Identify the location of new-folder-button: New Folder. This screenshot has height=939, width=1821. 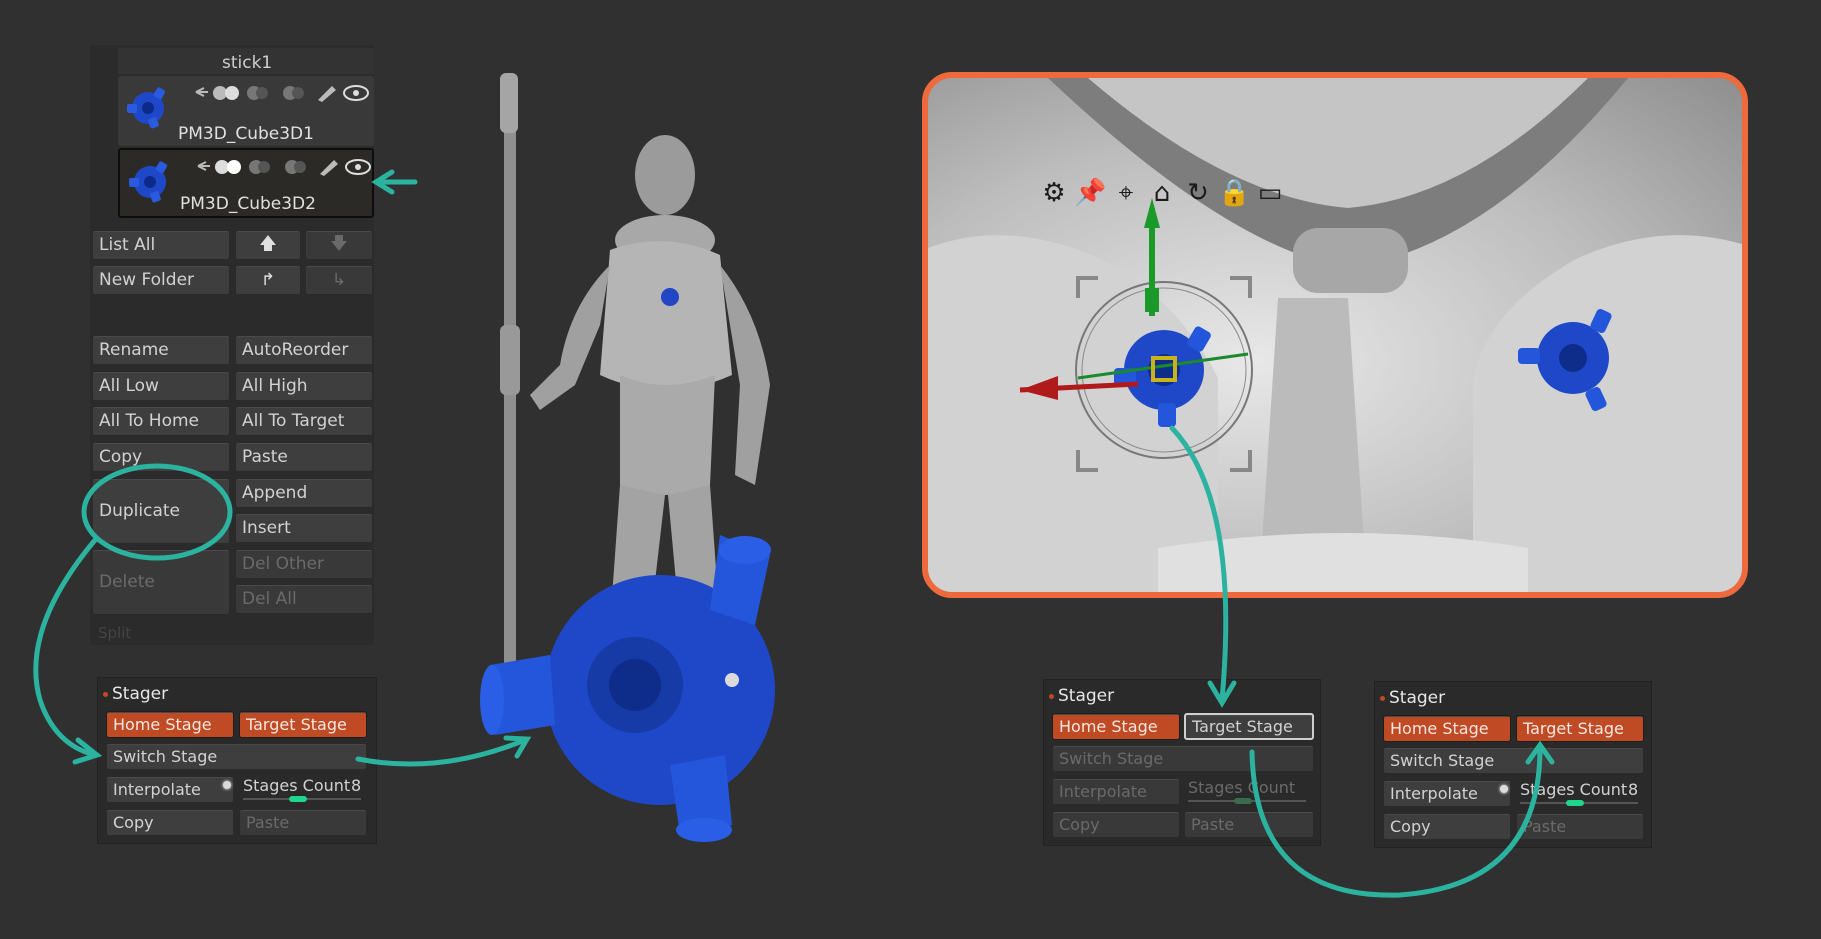
(161, 280).